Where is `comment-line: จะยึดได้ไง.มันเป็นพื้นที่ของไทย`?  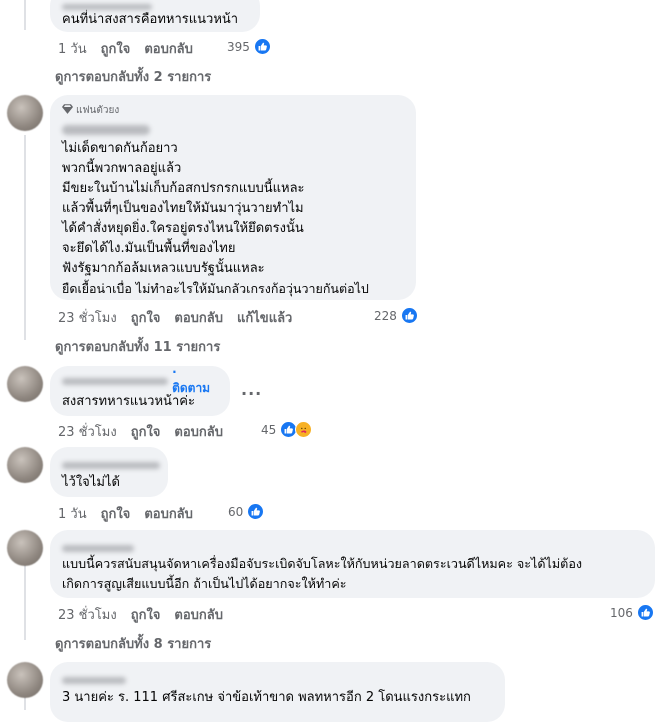
comment-line: จะยึดได้ไง.มันเป็นพื้นที่ของไทย is located at coordinates (149, 248).